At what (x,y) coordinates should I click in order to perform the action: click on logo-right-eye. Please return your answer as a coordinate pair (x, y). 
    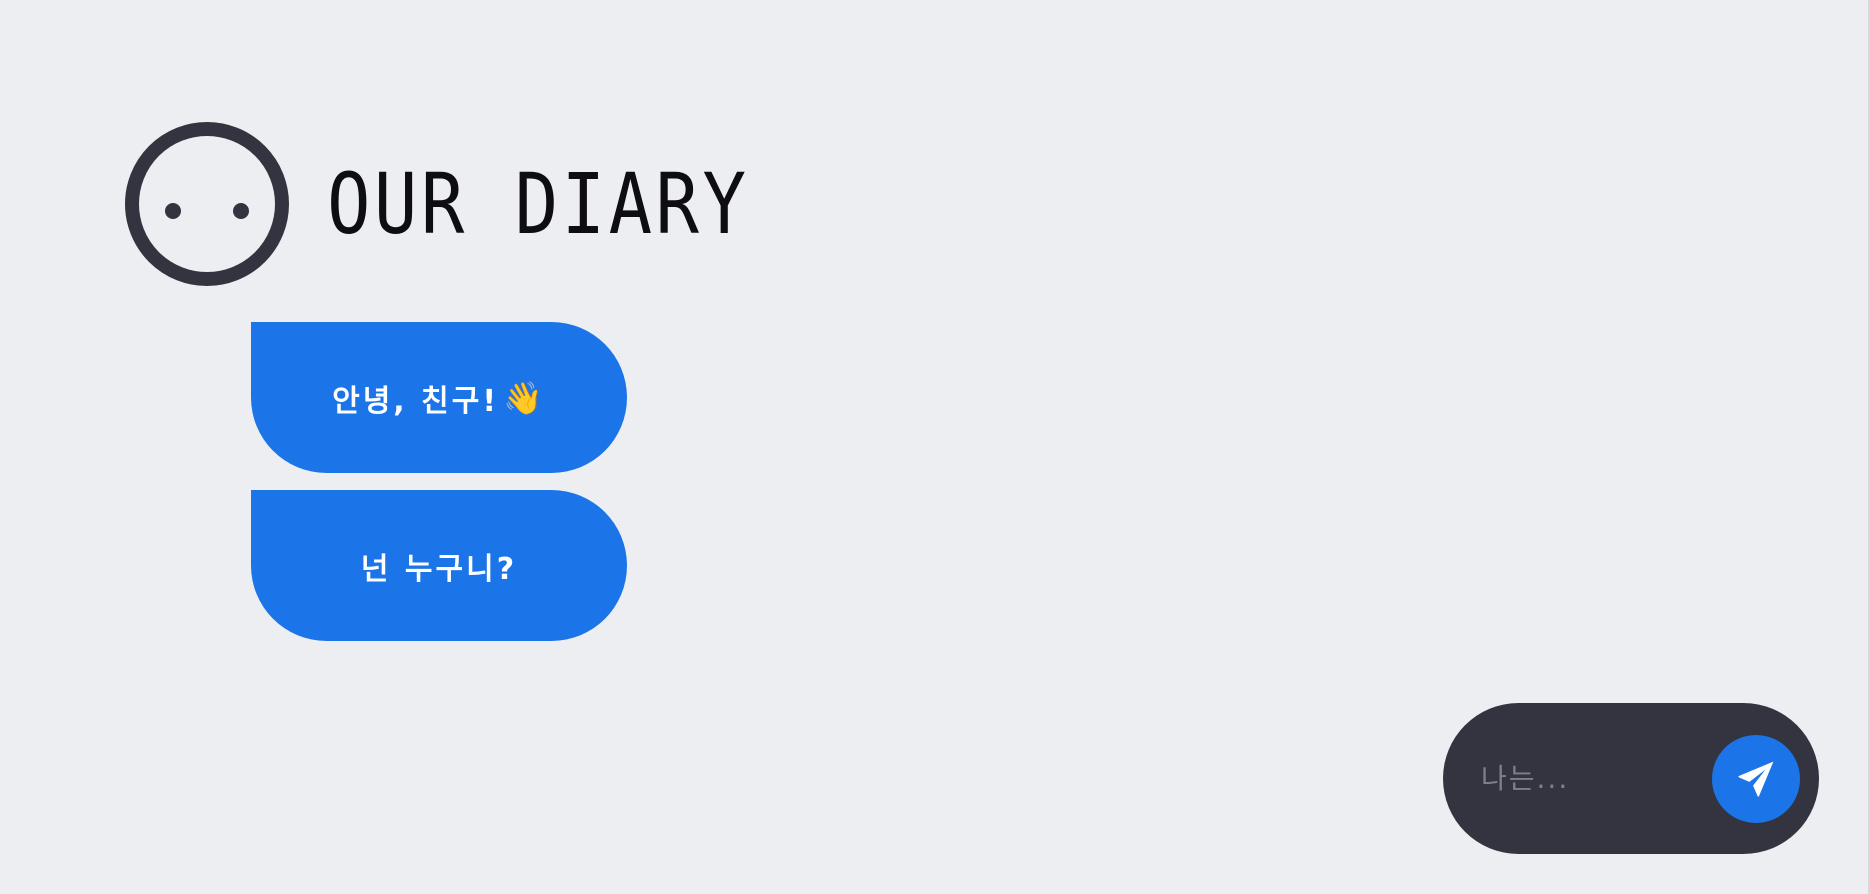
    Looking at the image, I should click on (241, 211).